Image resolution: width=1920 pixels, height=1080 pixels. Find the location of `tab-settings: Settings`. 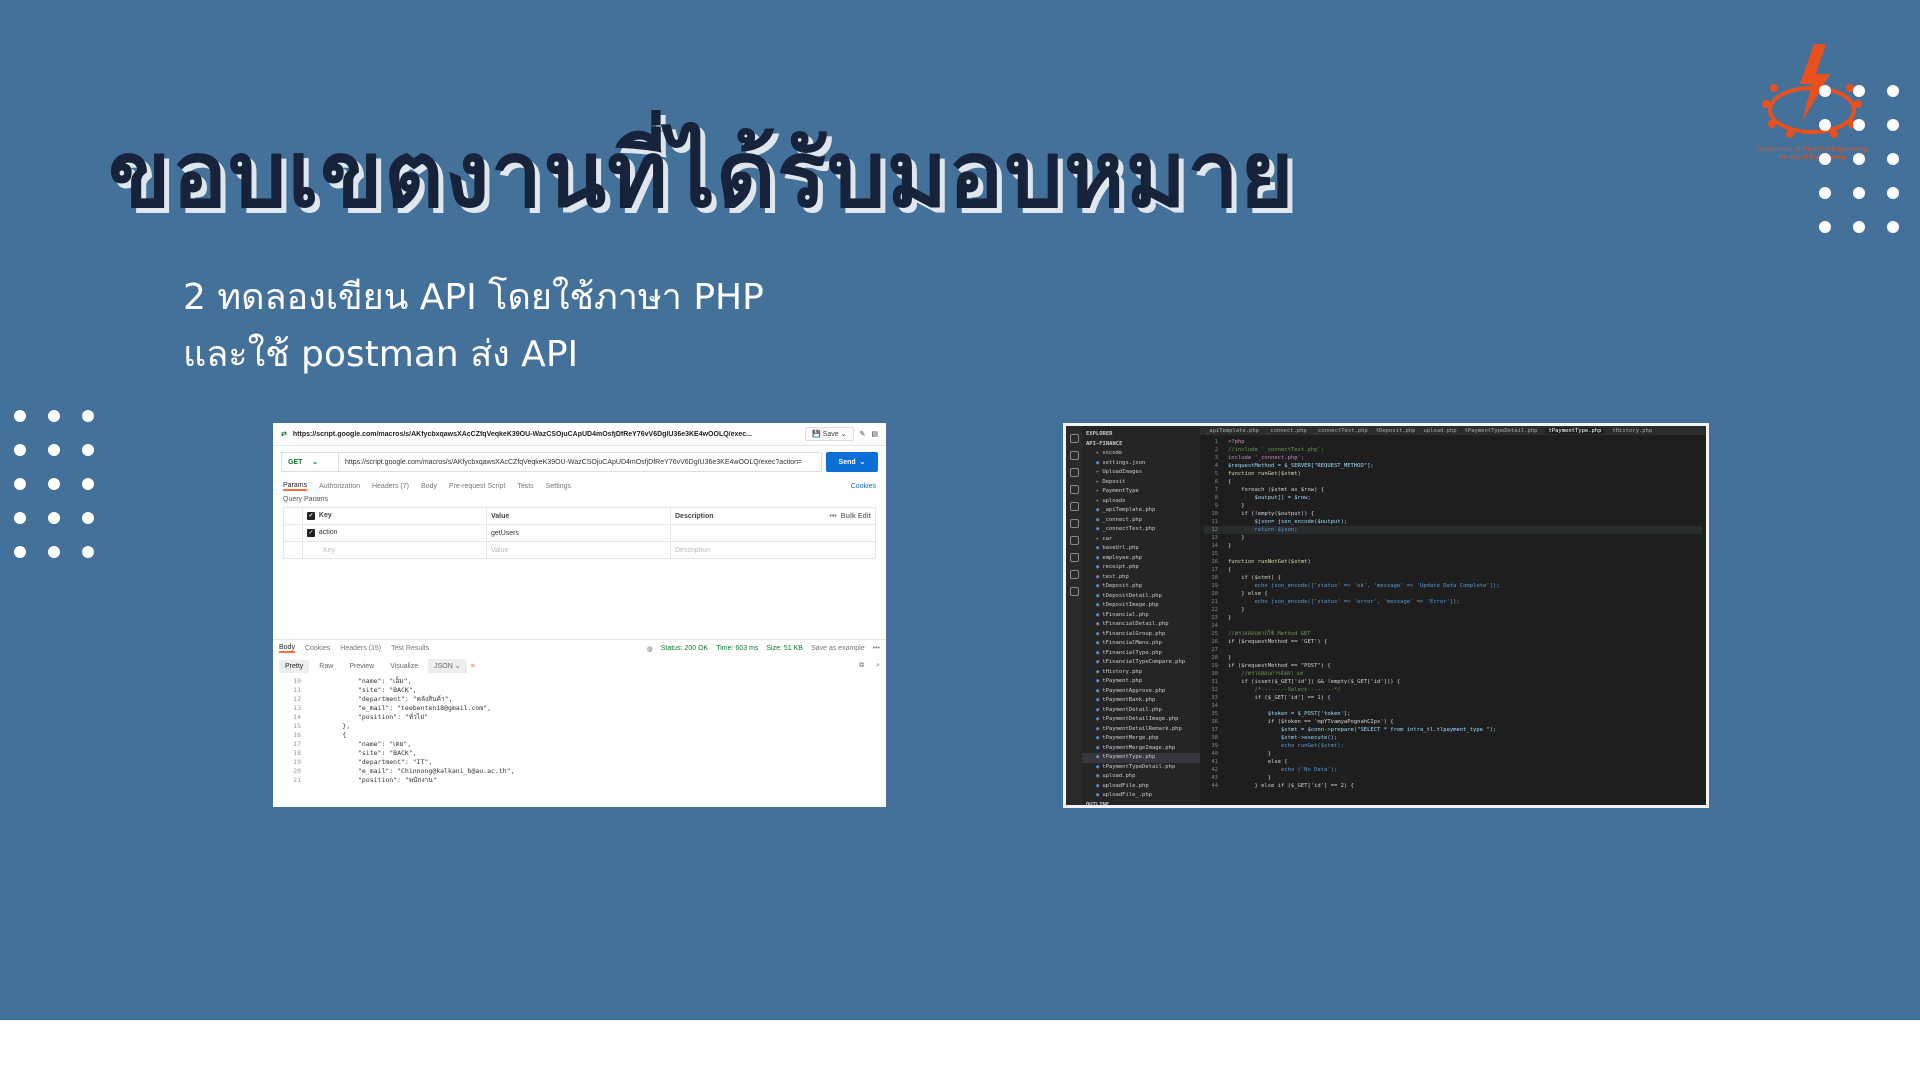

tab-settings: Settings is located at coordinates (558, 486).